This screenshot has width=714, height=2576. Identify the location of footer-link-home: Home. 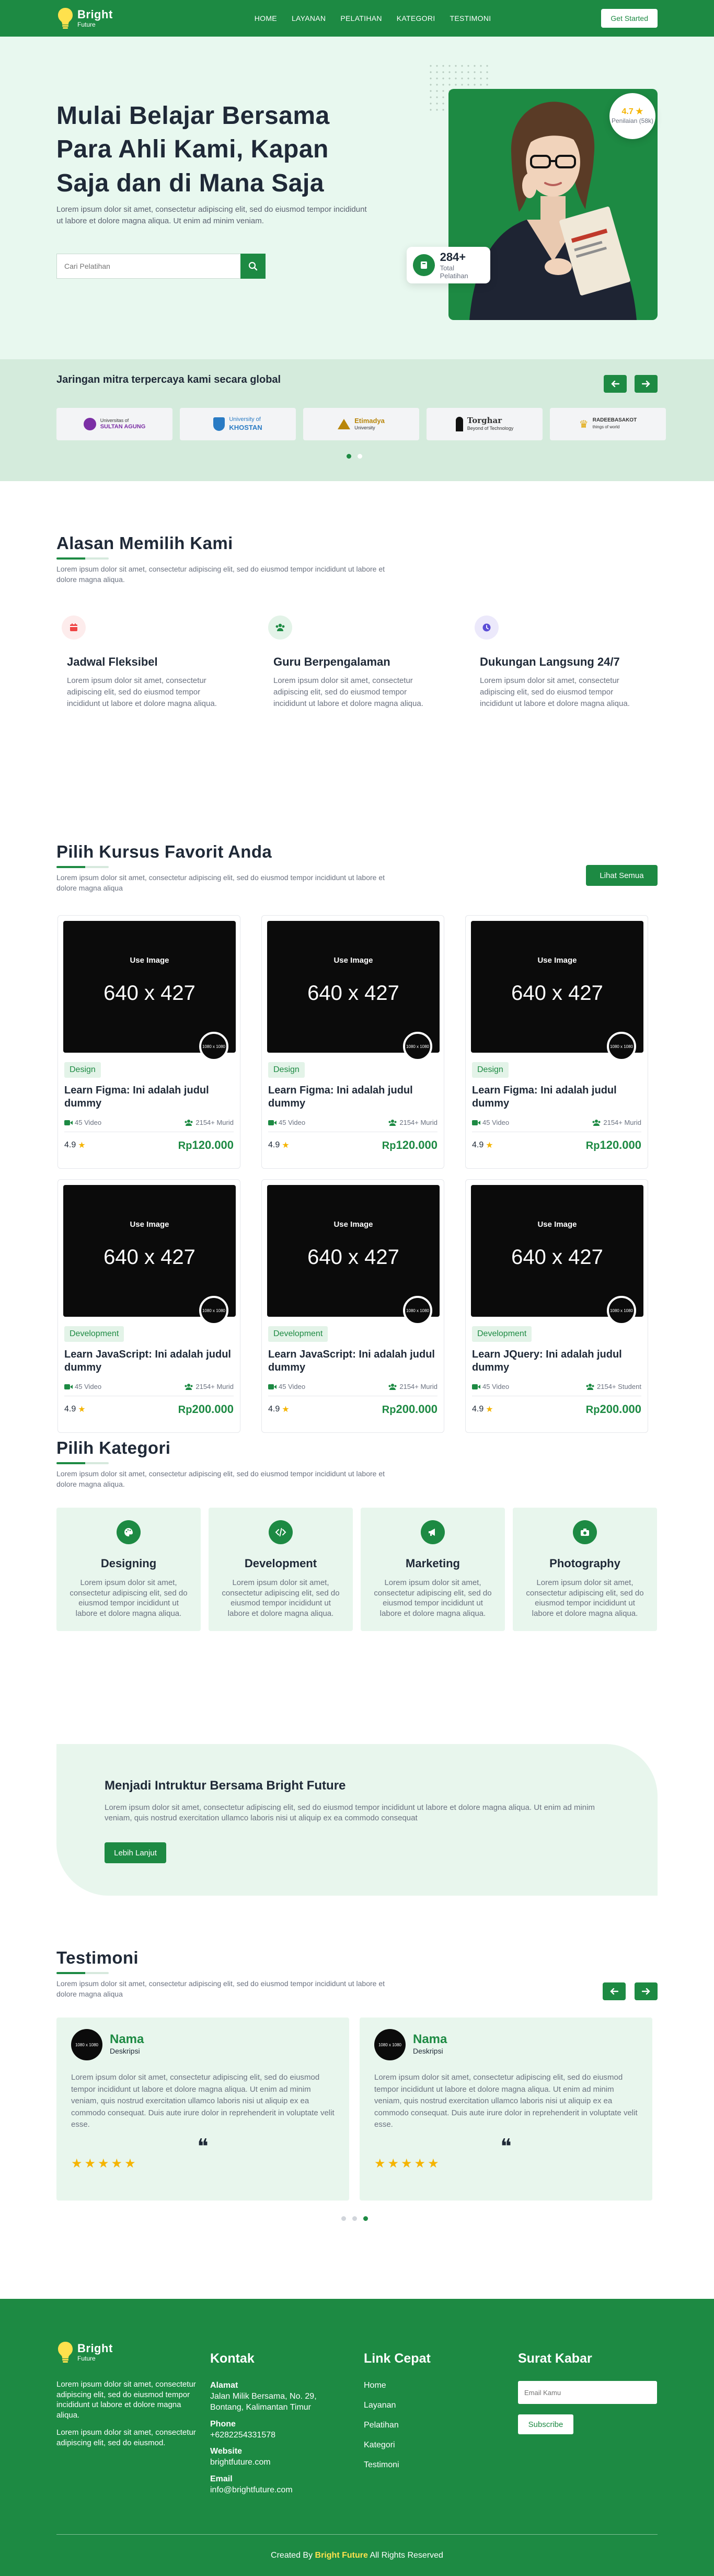
(416, 2385).